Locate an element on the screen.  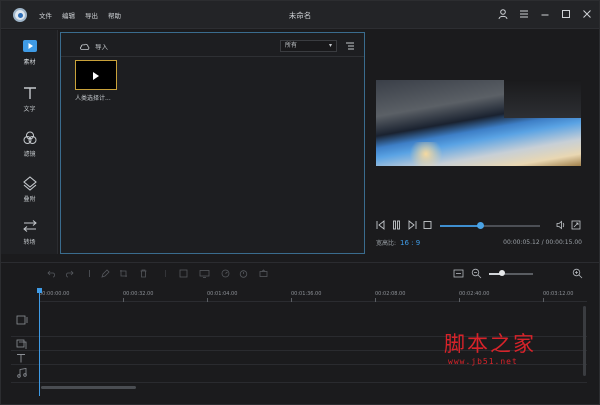
filter-value: 所有 is located at coordinates (291, 45).